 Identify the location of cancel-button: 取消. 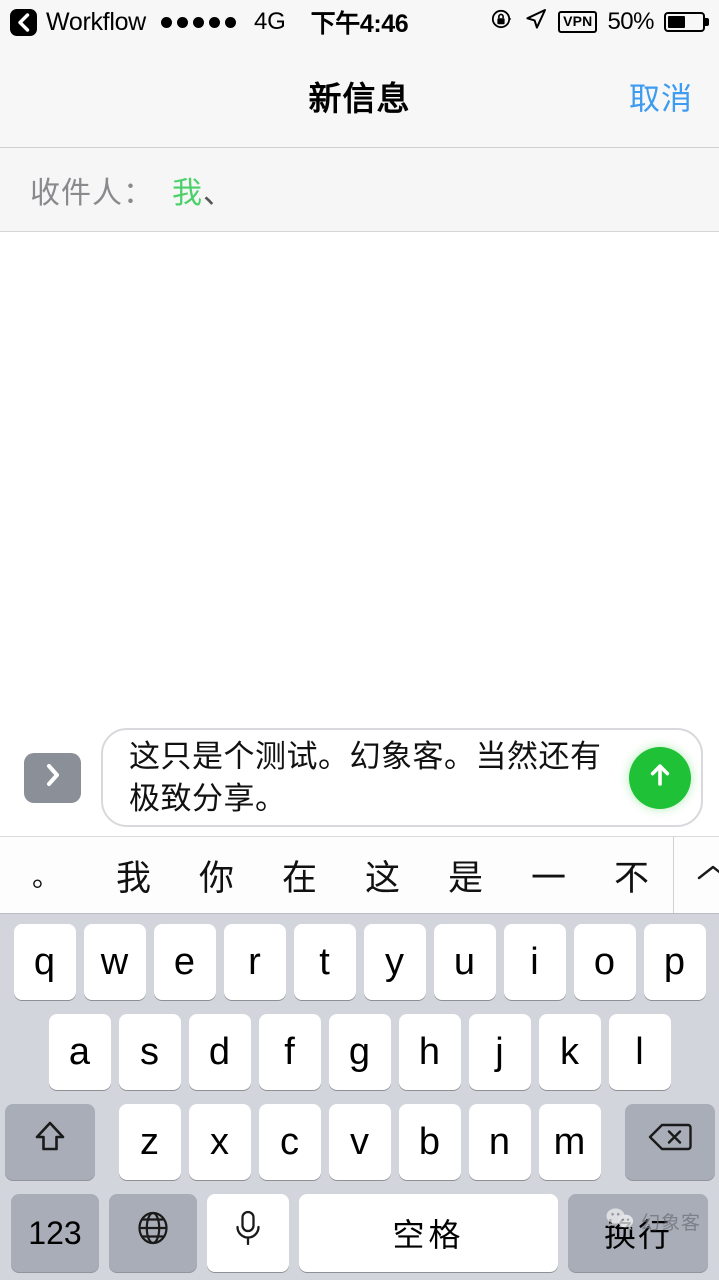
(661, 95).